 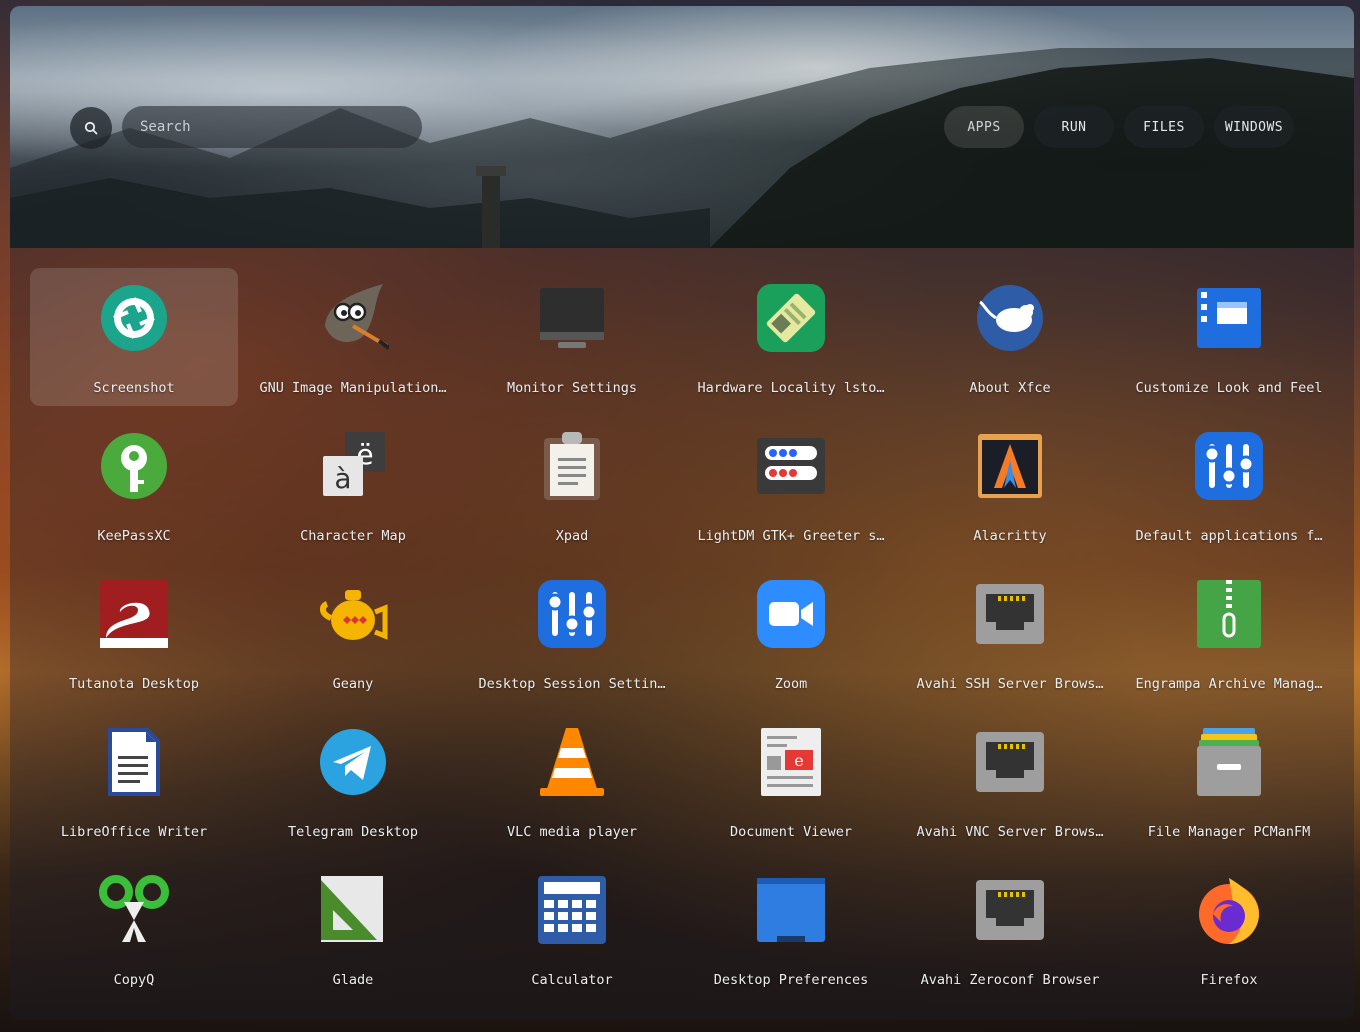 I want to click on appearance-icon, so click(x=1229, y=318).